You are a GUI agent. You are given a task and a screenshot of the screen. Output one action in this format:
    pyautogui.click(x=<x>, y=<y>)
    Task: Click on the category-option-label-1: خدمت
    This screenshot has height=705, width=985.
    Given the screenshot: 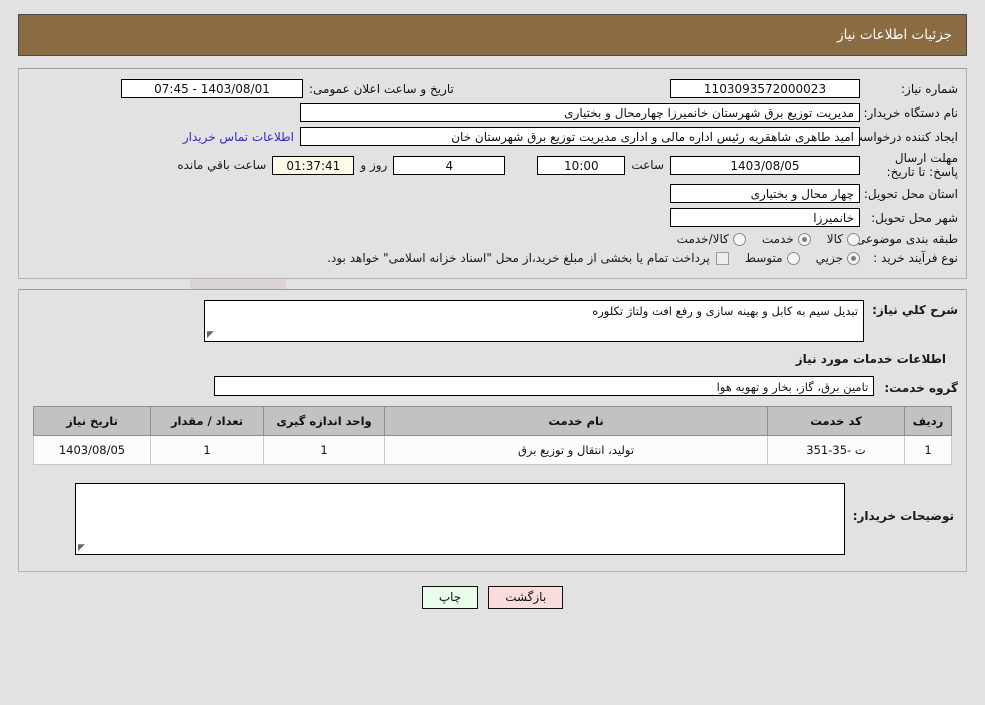 What is the action you would take?
    pyautogui.click(x=777, y=239)
    